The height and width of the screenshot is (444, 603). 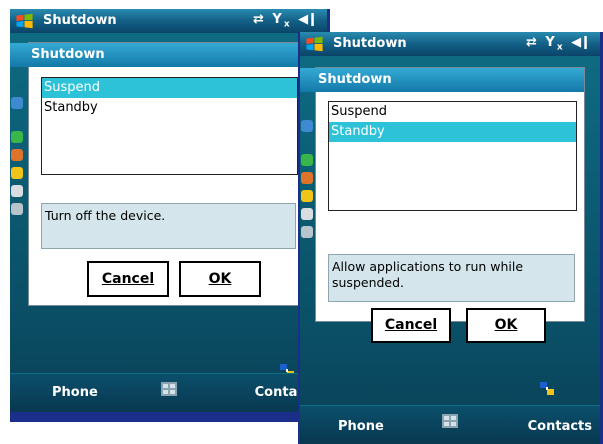 What do you see at coordinates (560, 426) in the screenshot?
I see `softkey-contacts: Contacts` at bounding box center [560, 426].